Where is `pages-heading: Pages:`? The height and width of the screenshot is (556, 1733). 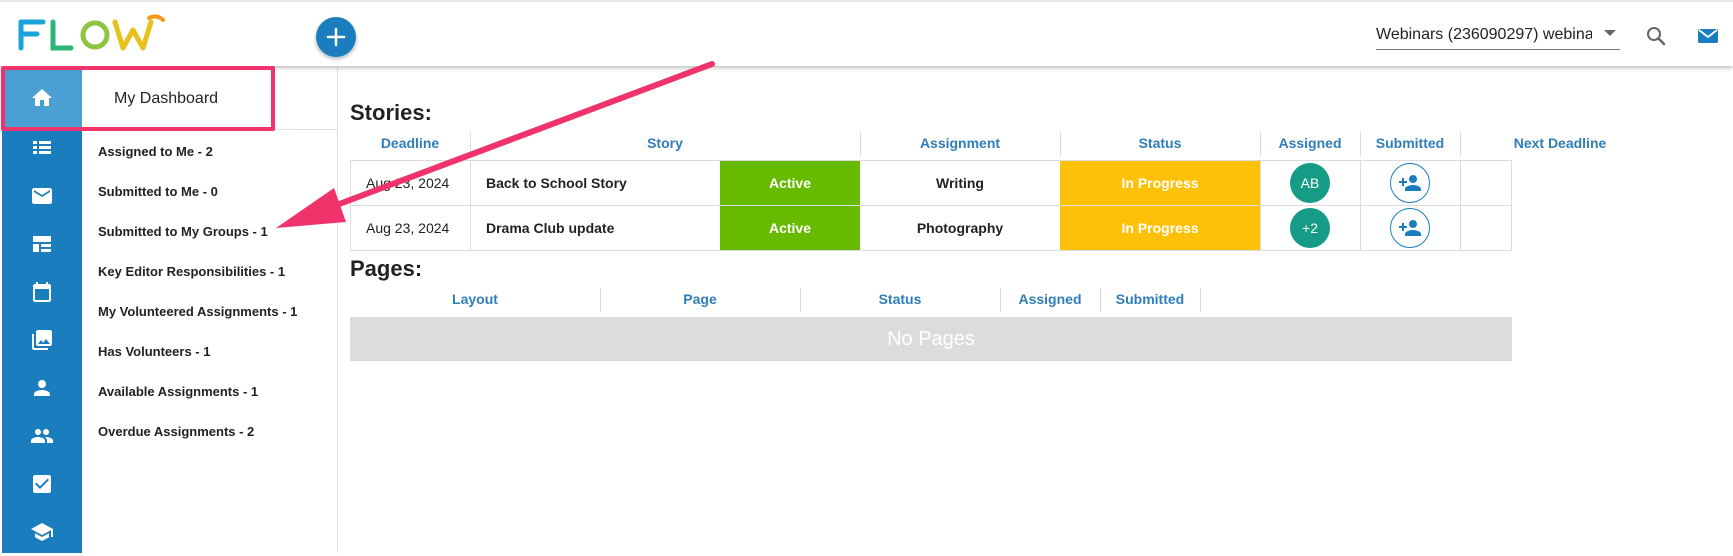 pages-heading: Pages: is located at coordinates (386, 268).